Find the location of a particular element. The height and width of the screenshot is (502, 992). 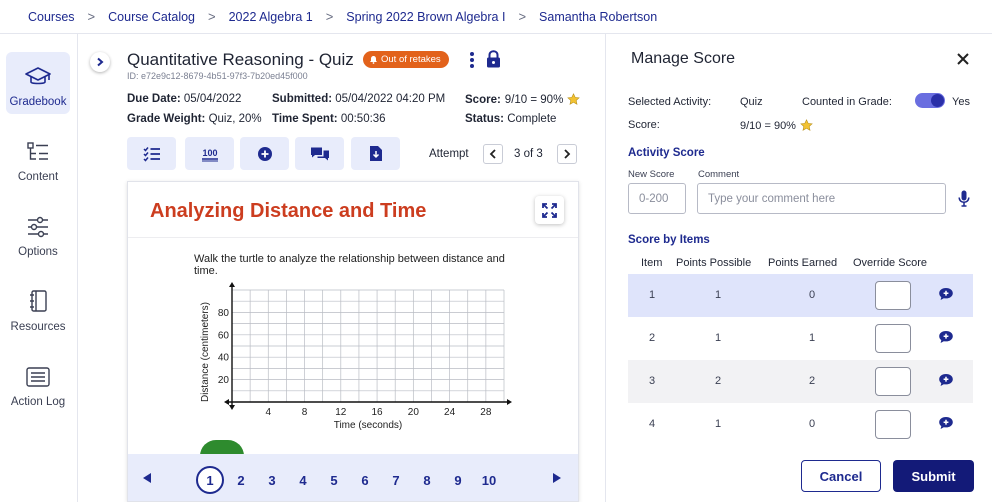

points-earned: 2 is located at coordinates (812, 381).